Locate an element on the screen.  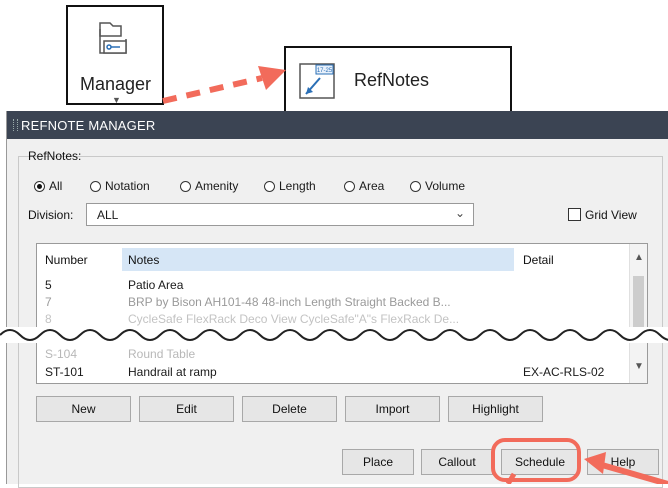
filter-radio-all: All is located at coordinates (48, 186).